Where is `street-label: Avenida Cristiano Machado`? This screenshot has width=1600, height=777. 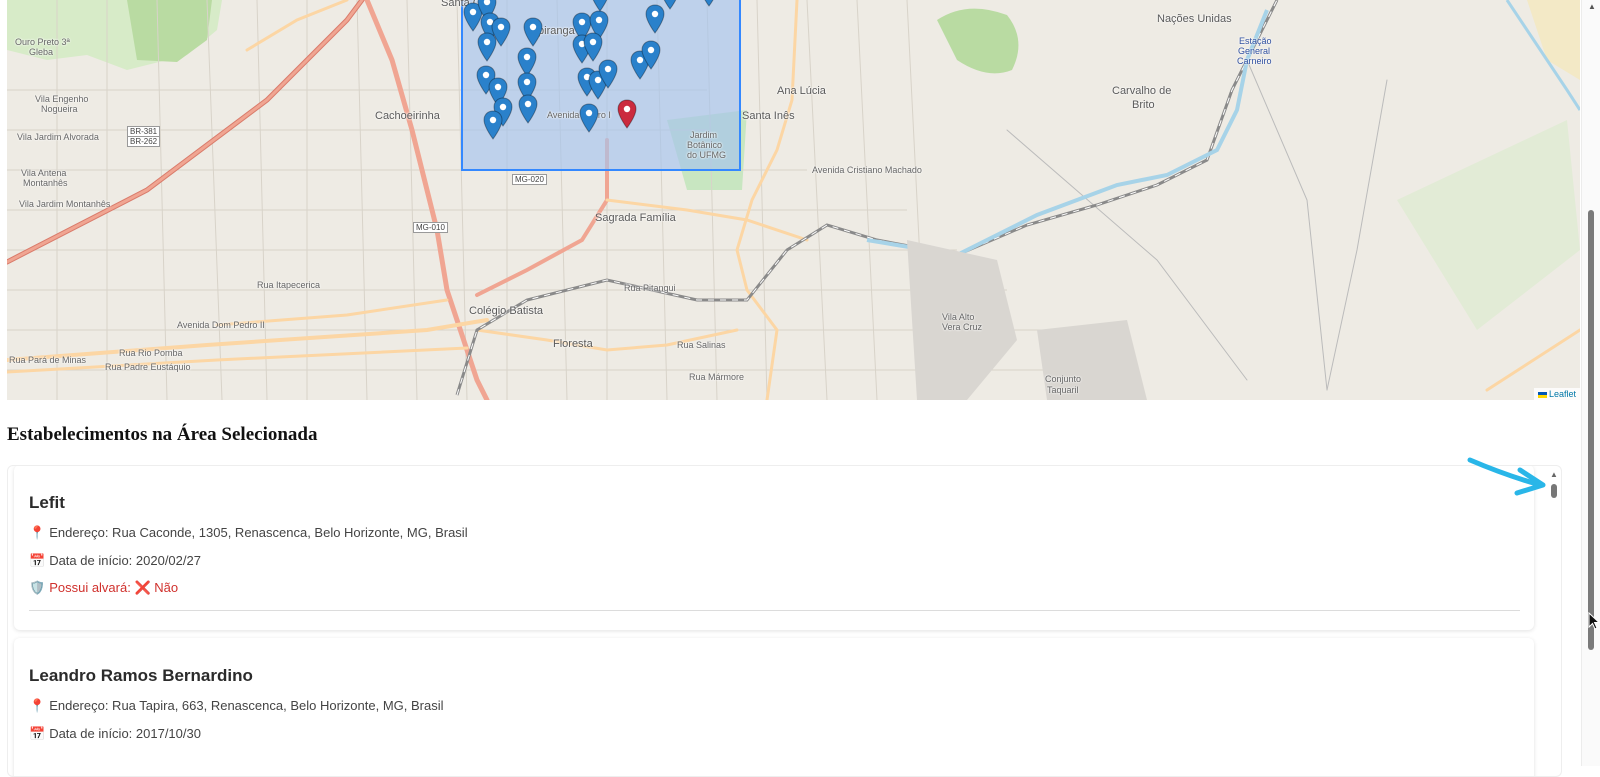
street-label: Avenida Cristiano Machado is located at coordinates (867, 170).